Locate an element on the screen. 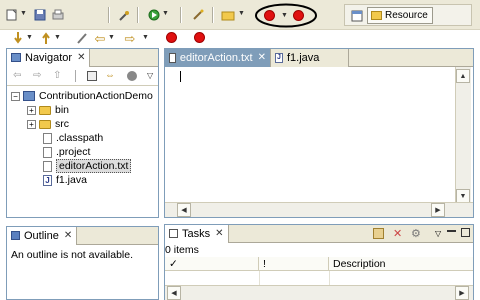 The image size is (480, 300). tree-item-label: editorAction.txt is located at coordinates (94, 166).